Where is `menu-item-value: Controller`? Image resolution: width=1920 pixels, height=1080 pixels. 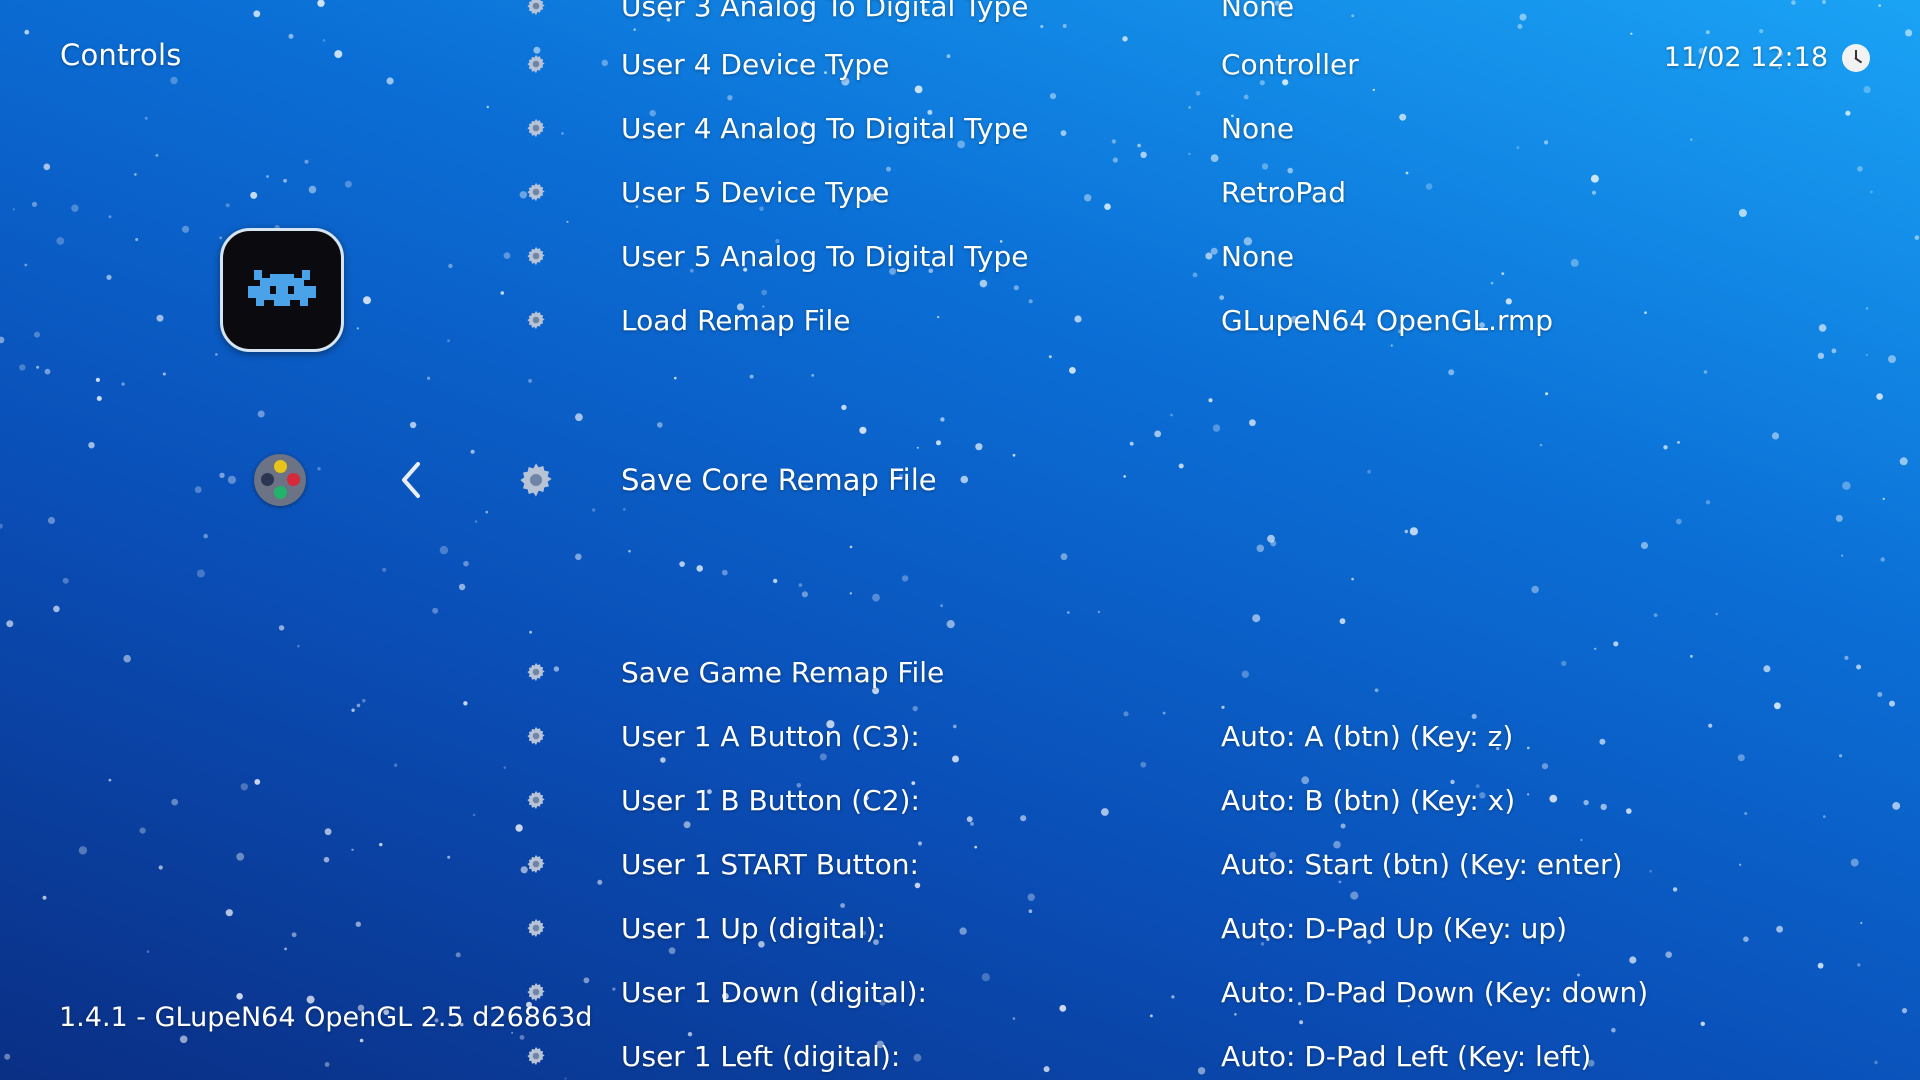 menu-item-value: Controller is located at coordinates (1290, 64).